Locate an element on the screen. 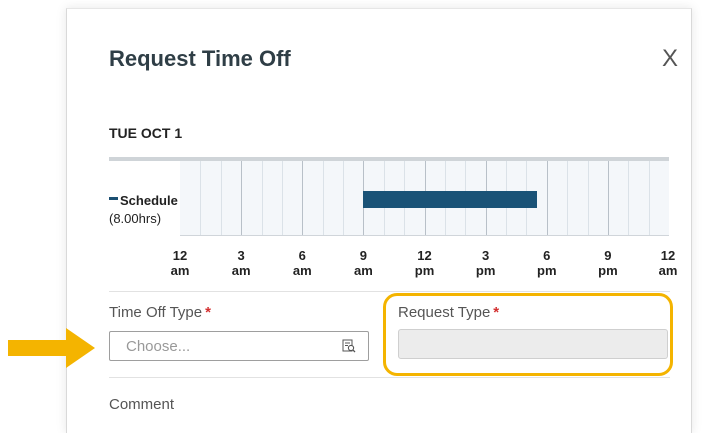 The width and height of the screenshot is (707, 433). axis-tick-label: 6 pm is located at coordinates (547, 263).